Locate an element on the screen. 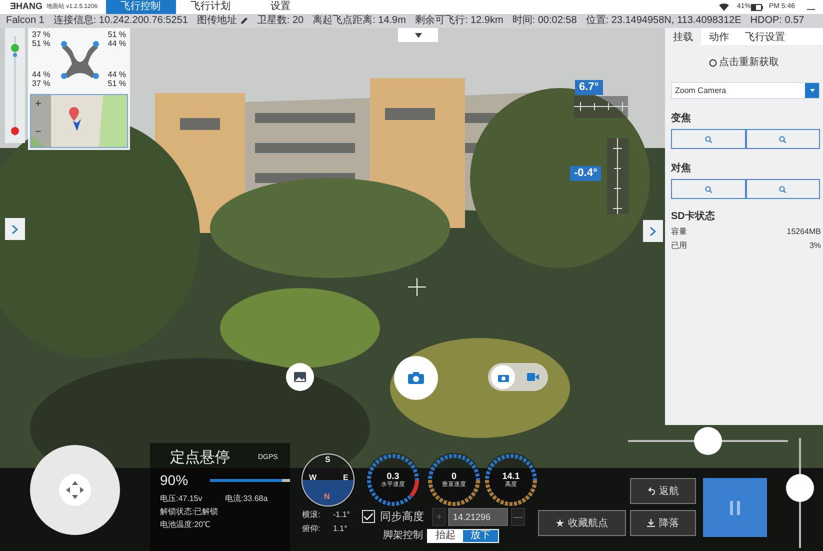 The width and height of the screenshot is (823, 551). land-button: 降落 is located at coordinates (663, 523).